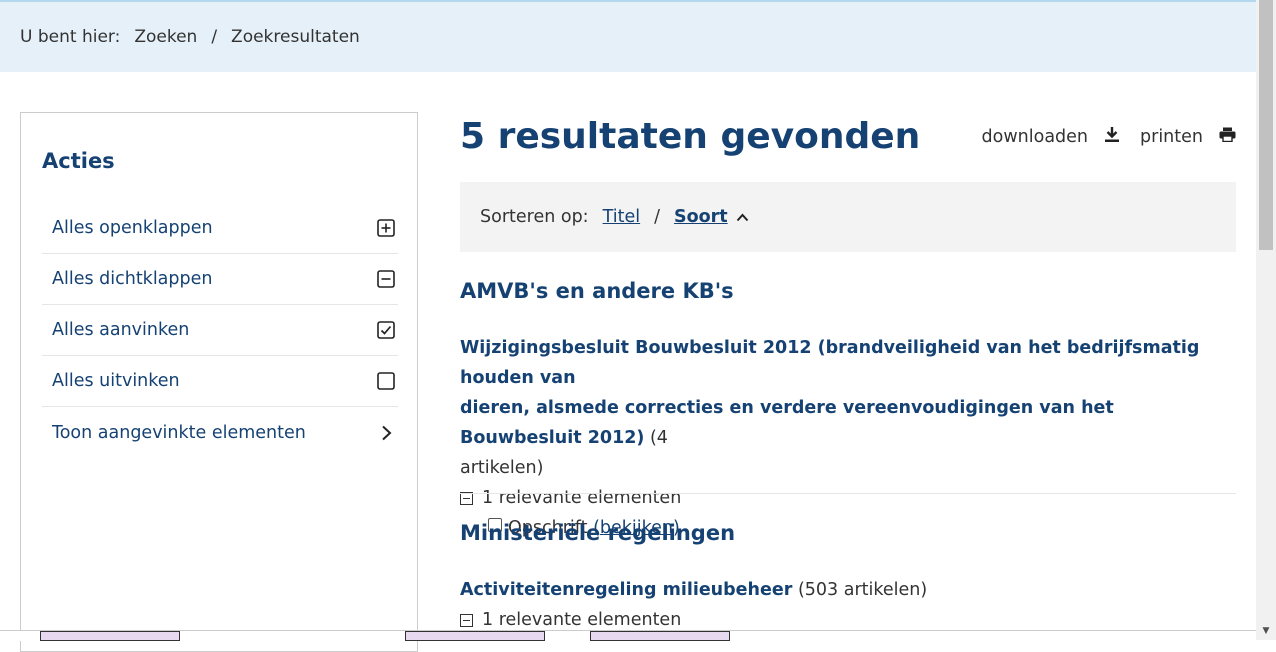 The width and height of the screenshot is (1276, 652). Describe the element at coordinates (628, 635) in the screenshot. I see `diagram-preview-strip` at that location.